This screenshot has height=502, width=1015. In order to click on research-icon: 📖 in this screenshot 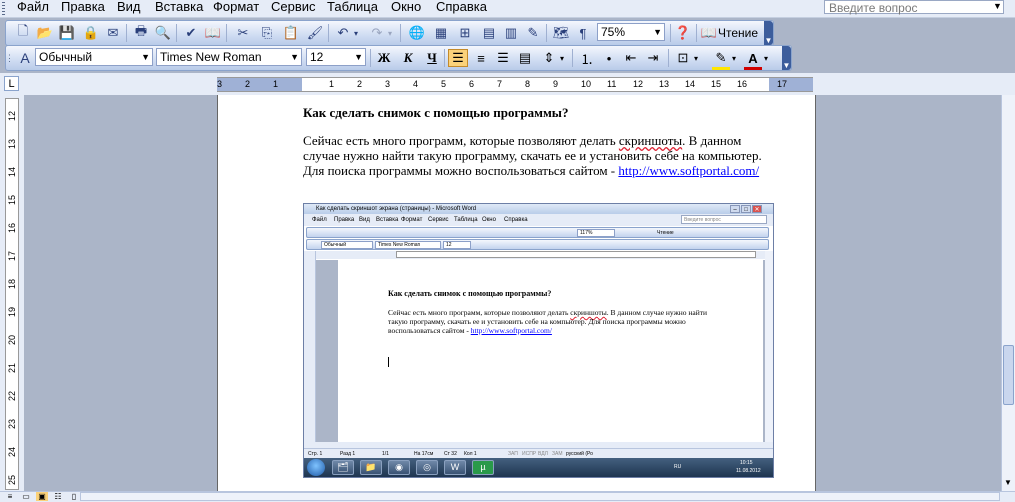, I will do `click(213, 33)`.